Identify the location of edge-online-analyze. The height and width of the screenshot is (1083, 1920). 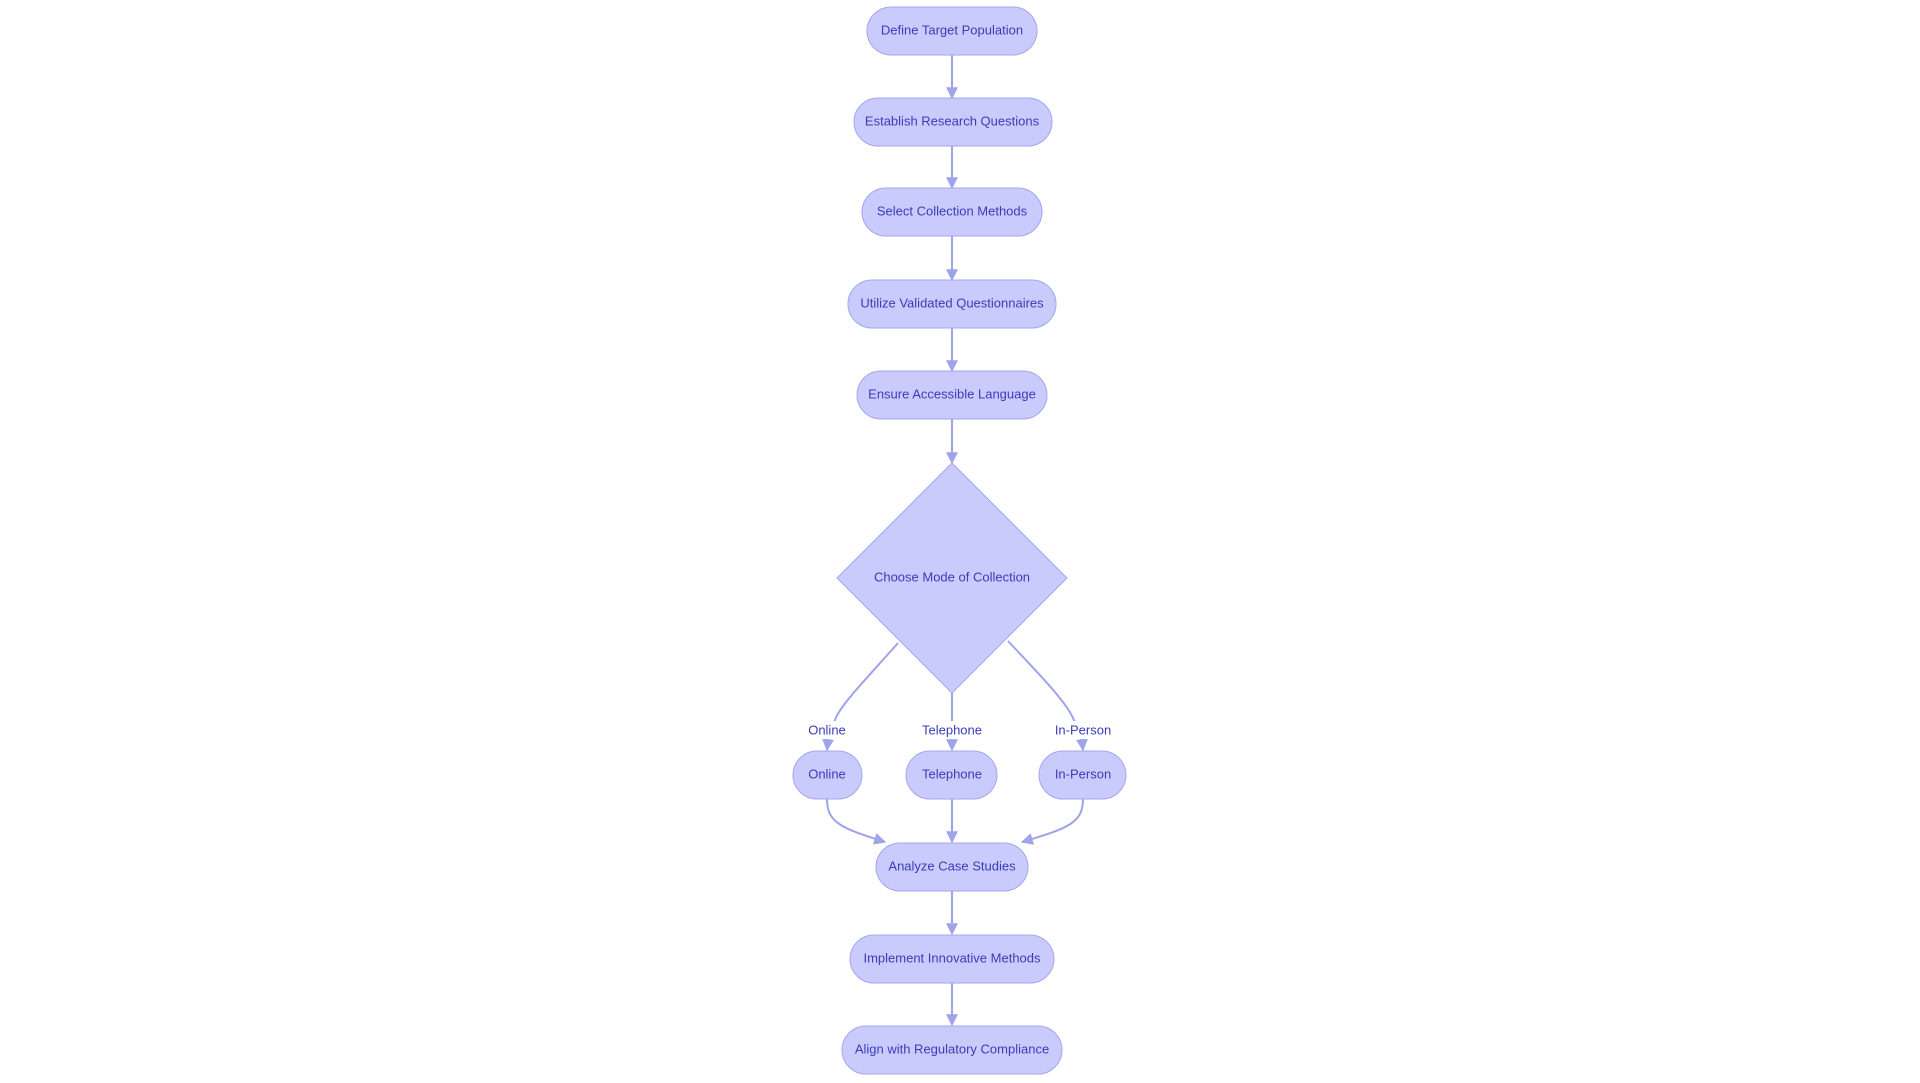
(856, 821).